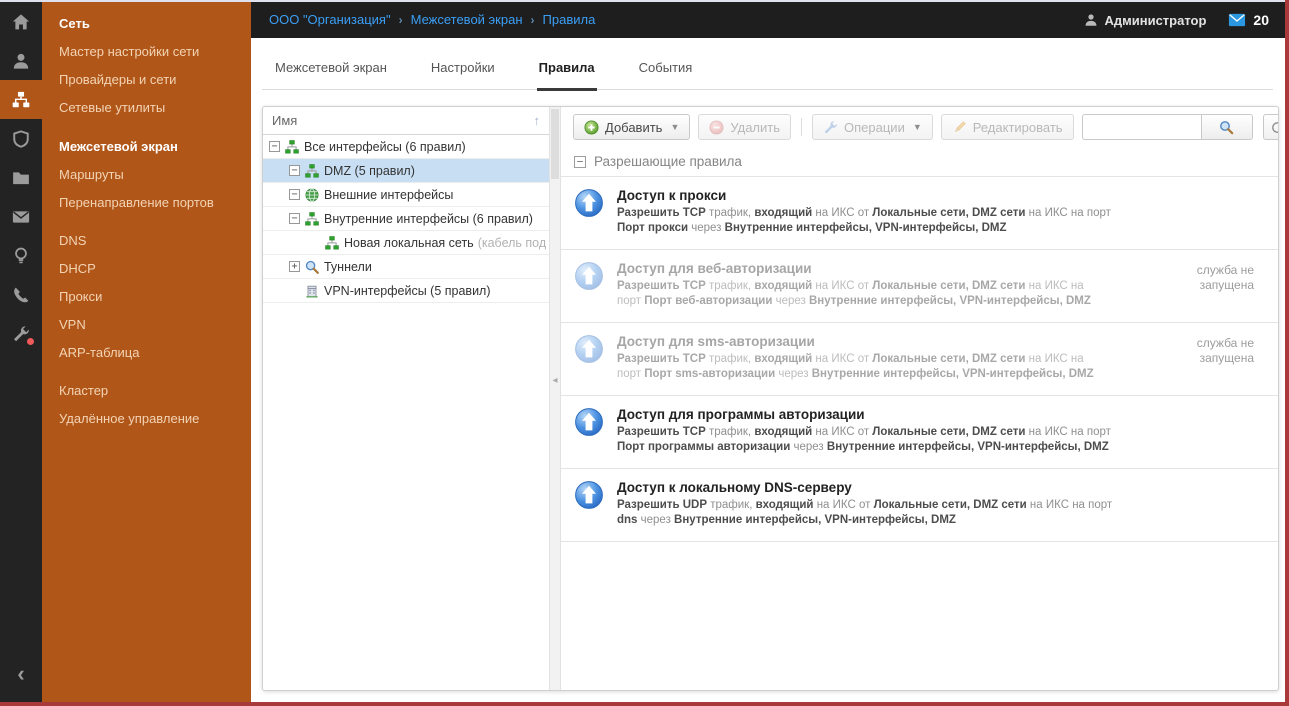 The height and width of the screenshot is (706, 1289). What do you see at coordinates (146, 418) in the screenshot?
I see `menu-item: Удалённое управление` at bounding box center [146, 418].